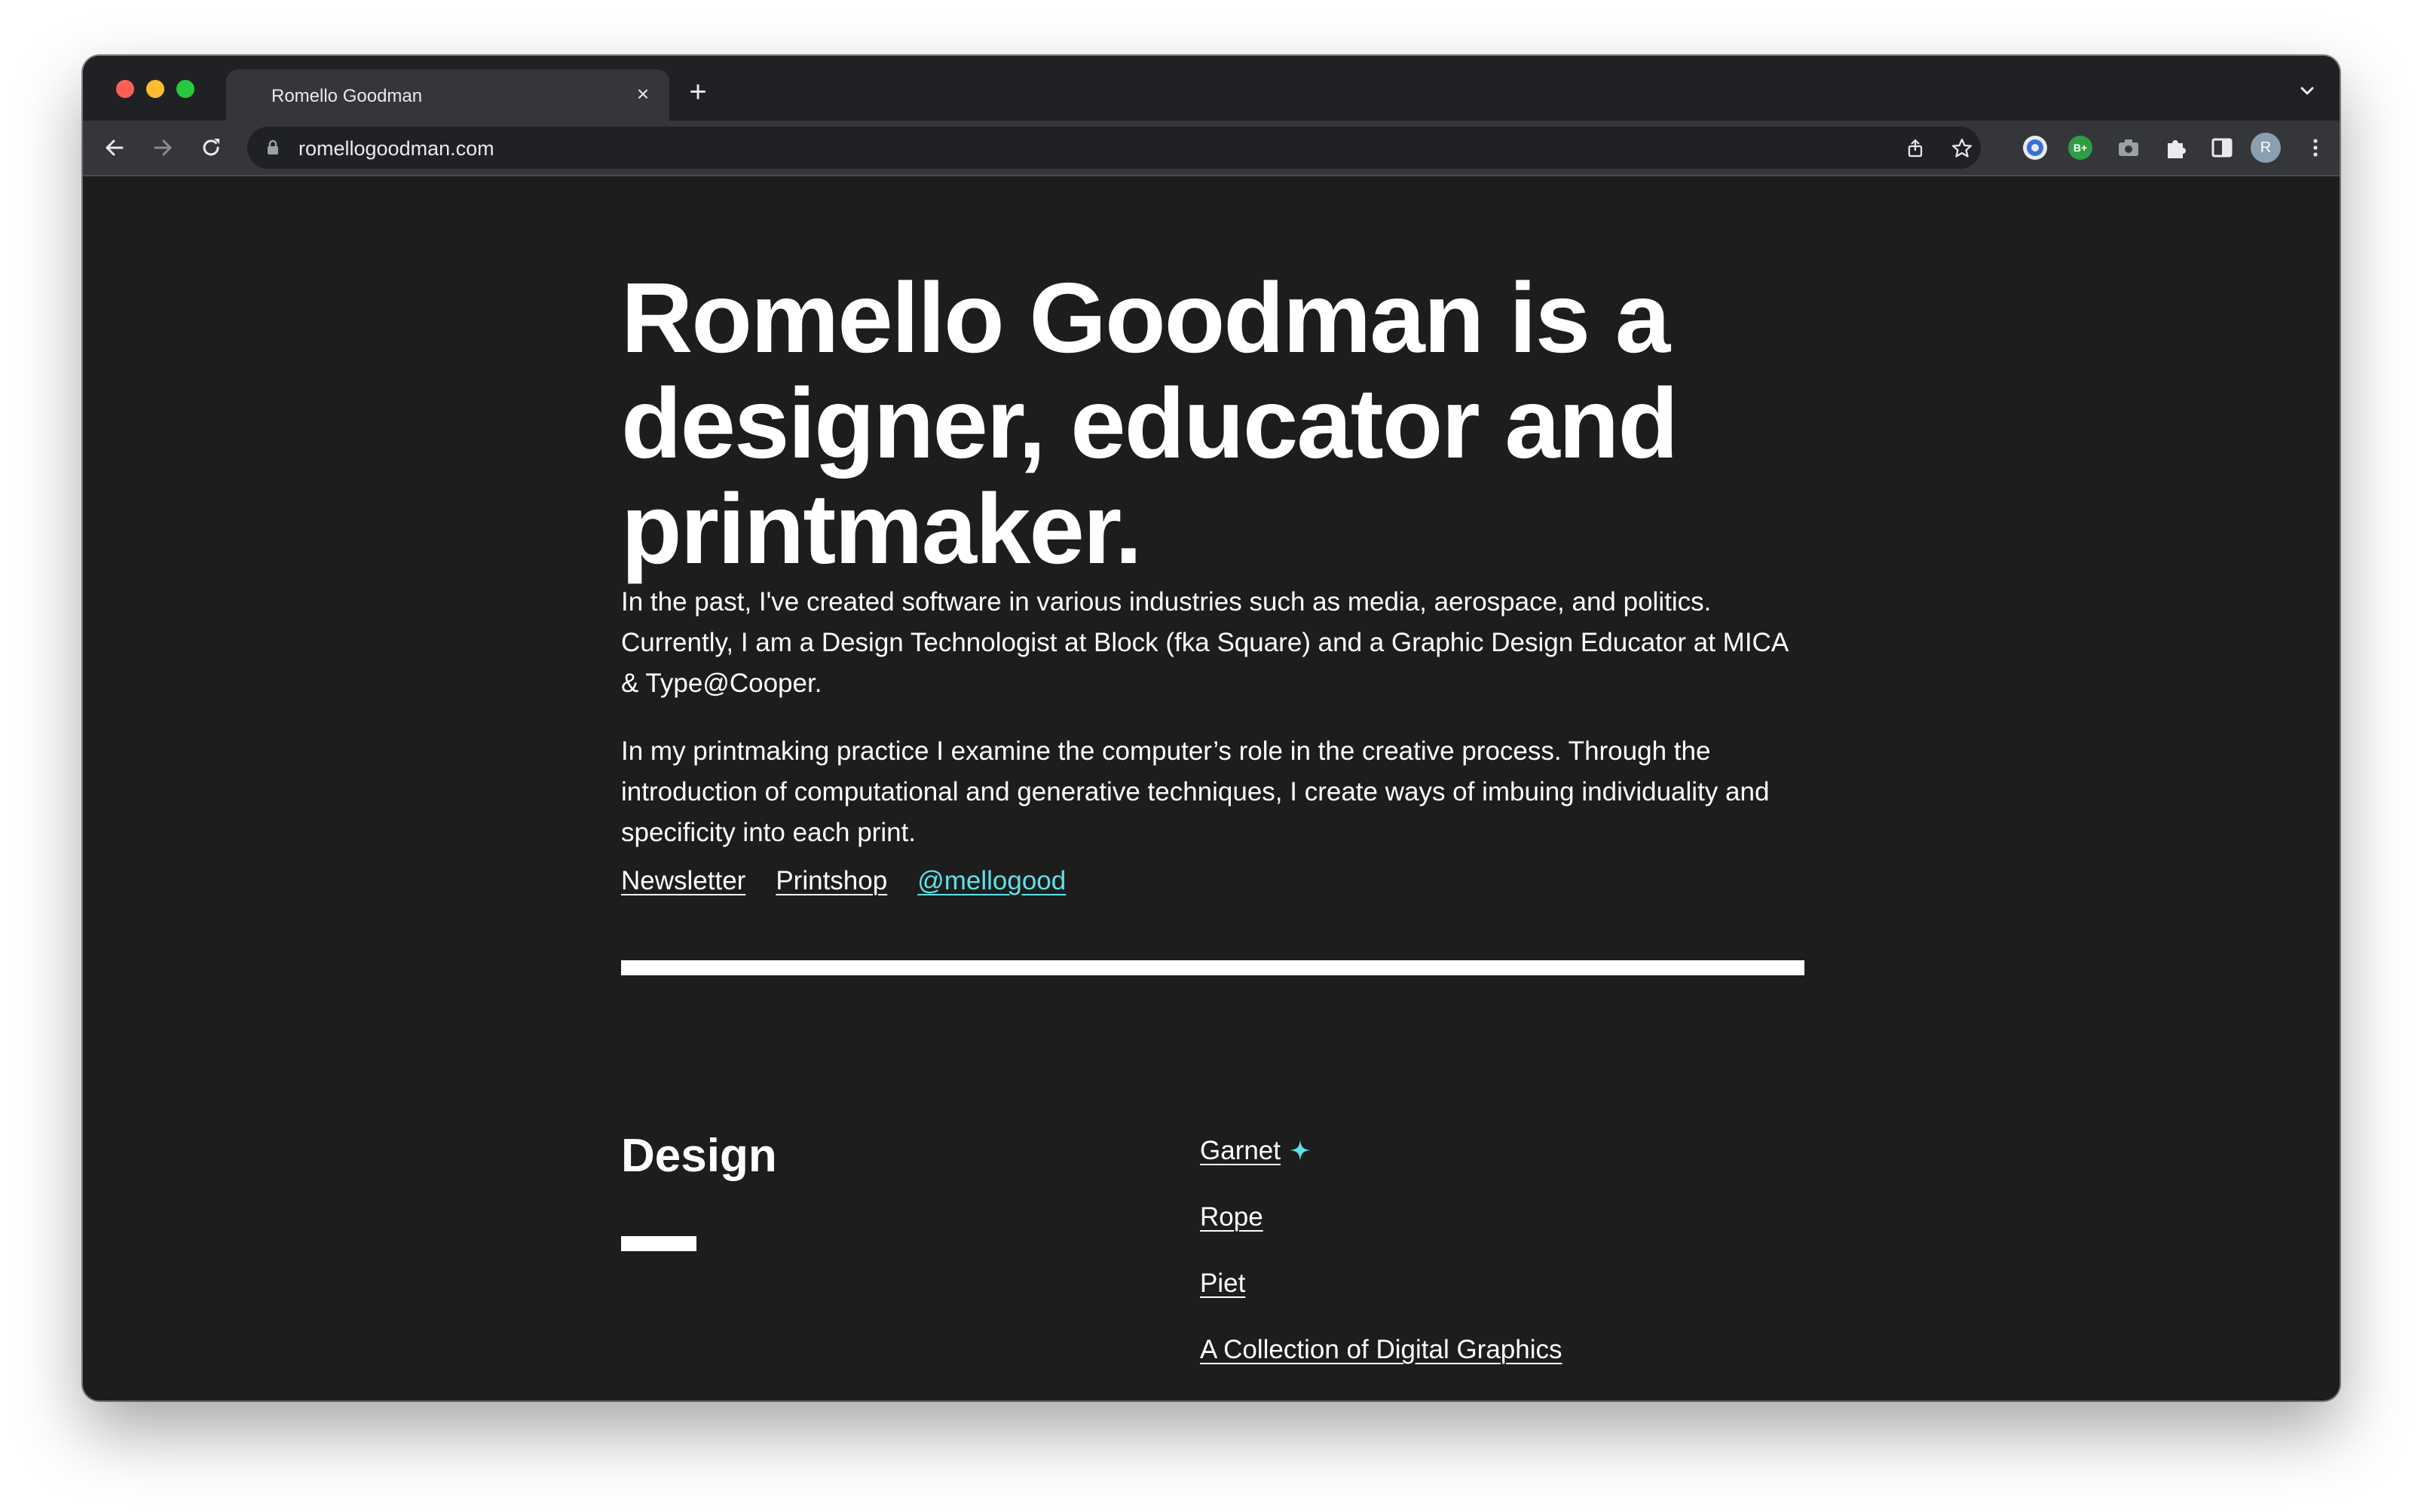 The image size is (2424, 1512). Describe the element at coordinates (347, 96) in the screenshot. I see `tab-title: Romello Goodman` at that location.